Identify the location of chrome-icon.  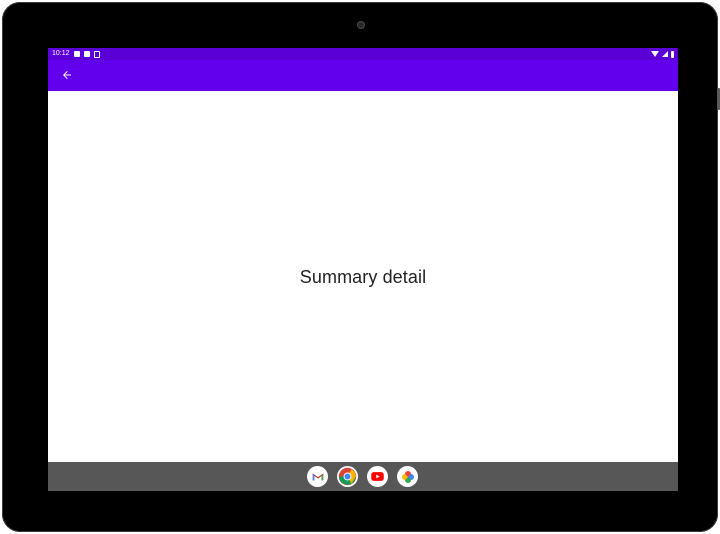
(347, 476).